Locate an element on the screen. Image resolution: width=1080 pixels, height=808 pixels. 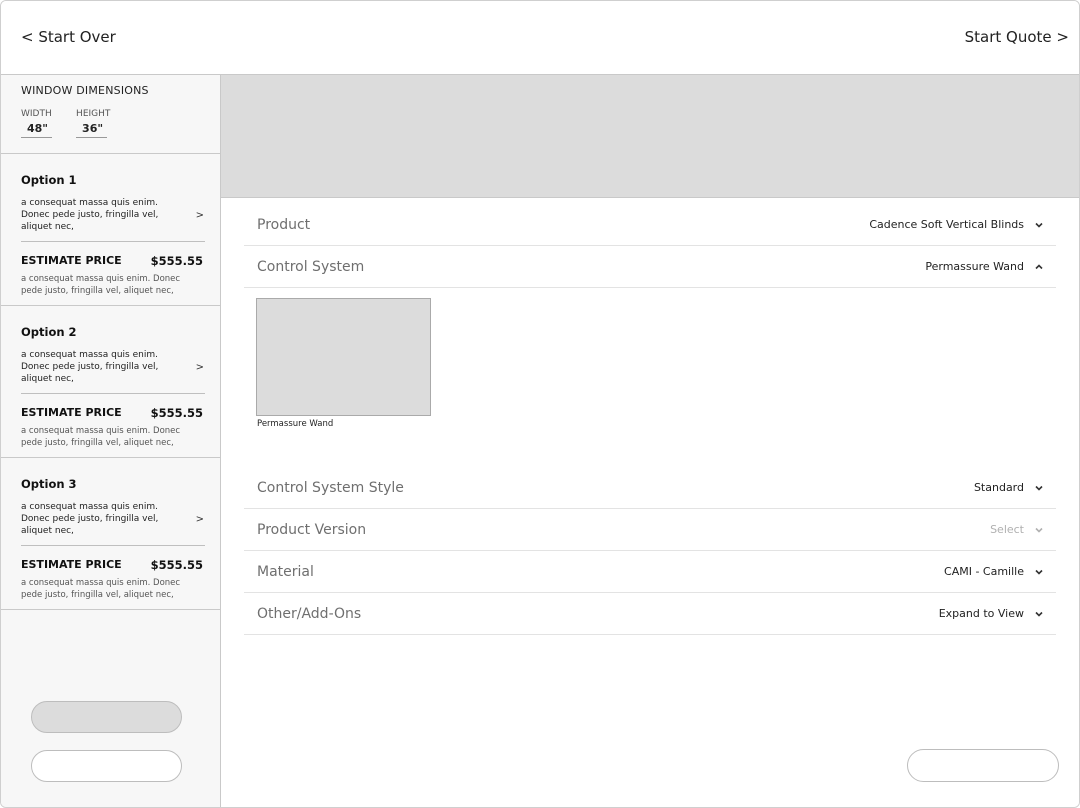
config-row-label: Control System is located at coordinates (311, 266).